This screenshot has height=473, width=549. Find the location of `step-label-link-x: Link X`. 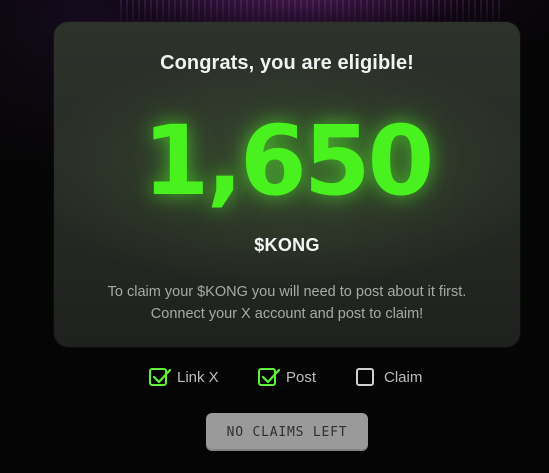

step-label-link-x: Link X is located at coordinates (198, 377).